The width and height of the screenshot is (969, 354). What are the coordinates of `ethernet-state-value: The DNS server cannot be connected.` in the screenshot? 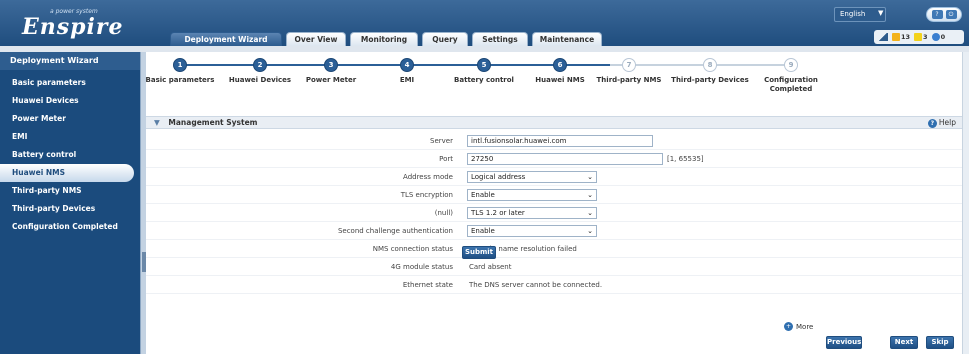 It's located at (536, 285).